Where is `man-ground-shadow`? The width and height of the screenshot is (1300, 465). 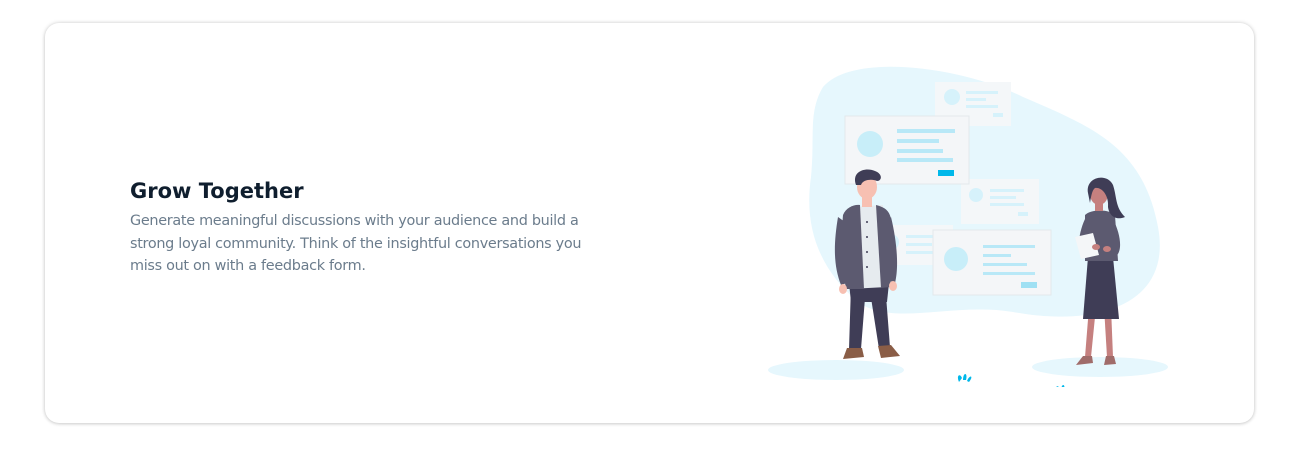
man-ground-shadow is located at coordinates (836, 370).